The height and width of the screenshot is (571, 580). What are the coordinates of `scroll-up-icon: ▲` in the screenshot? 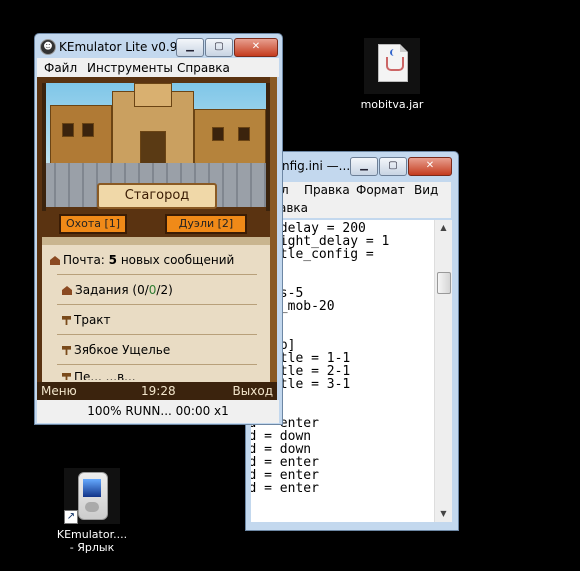 It's located at (443, 228).